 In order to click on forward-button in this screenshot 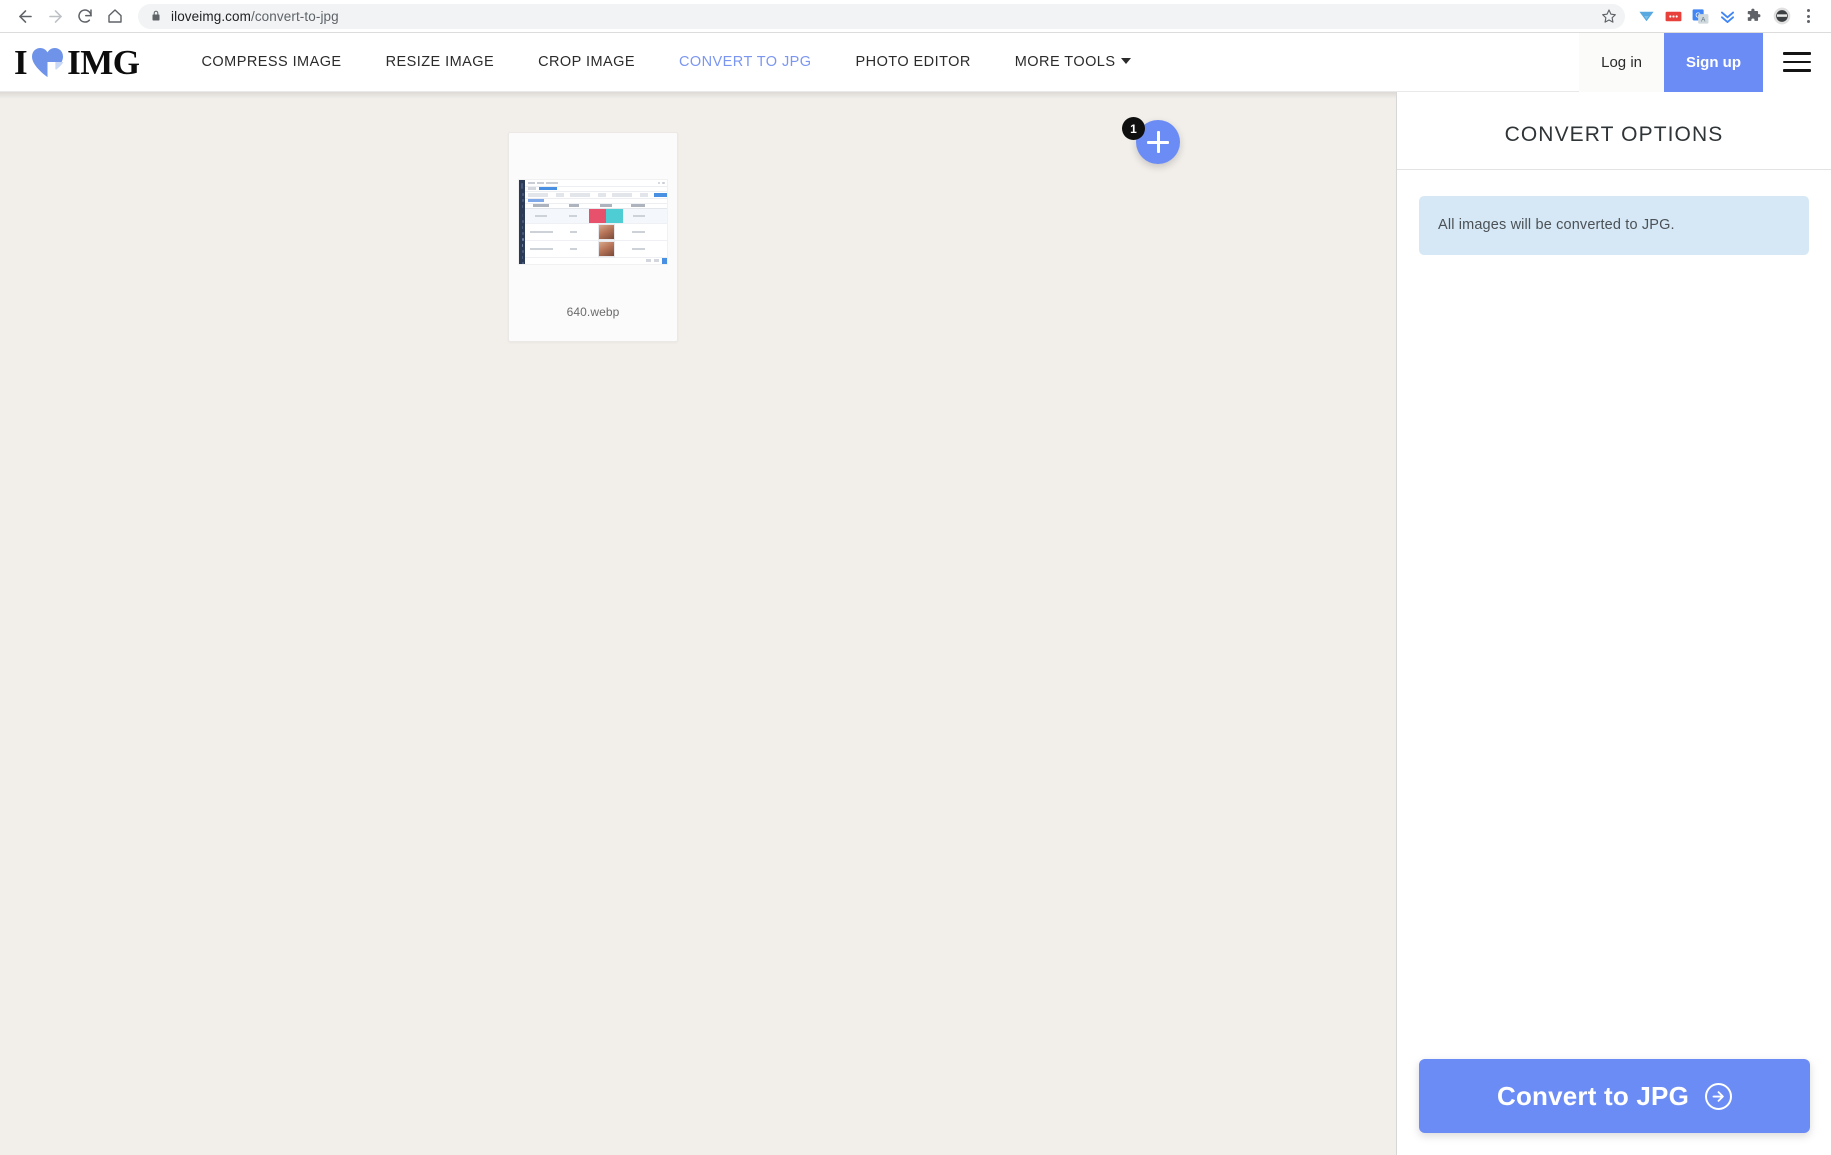, I will do `click(55, 16)`.